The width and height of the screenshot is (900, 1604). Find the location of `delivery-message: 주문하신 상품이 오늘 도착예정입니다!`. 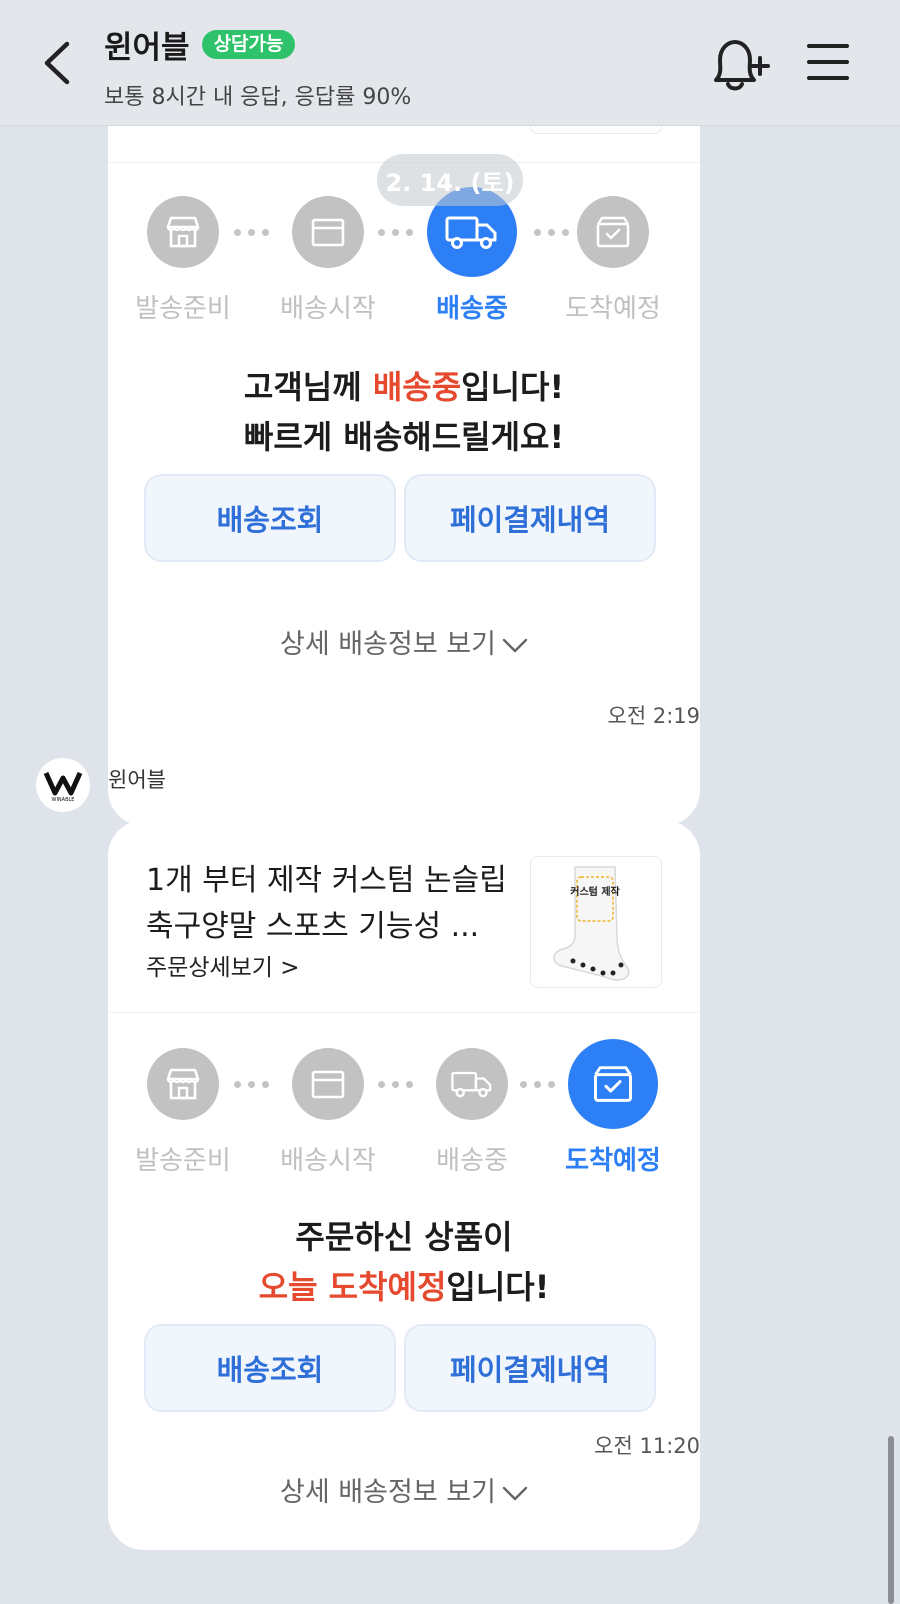

delivery-message: 주문하신 상품이 오늘 도착예정입니다! is located at coordinates (404, 1262).